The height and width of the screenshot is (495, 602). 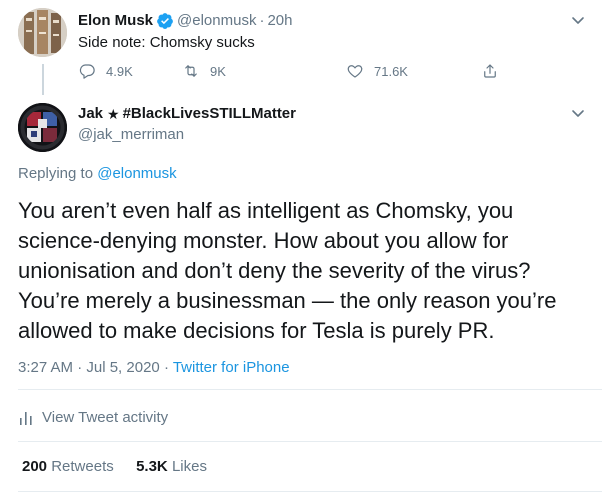 I want to click on reply-button: 4.9K, so click(x=105, y=71).